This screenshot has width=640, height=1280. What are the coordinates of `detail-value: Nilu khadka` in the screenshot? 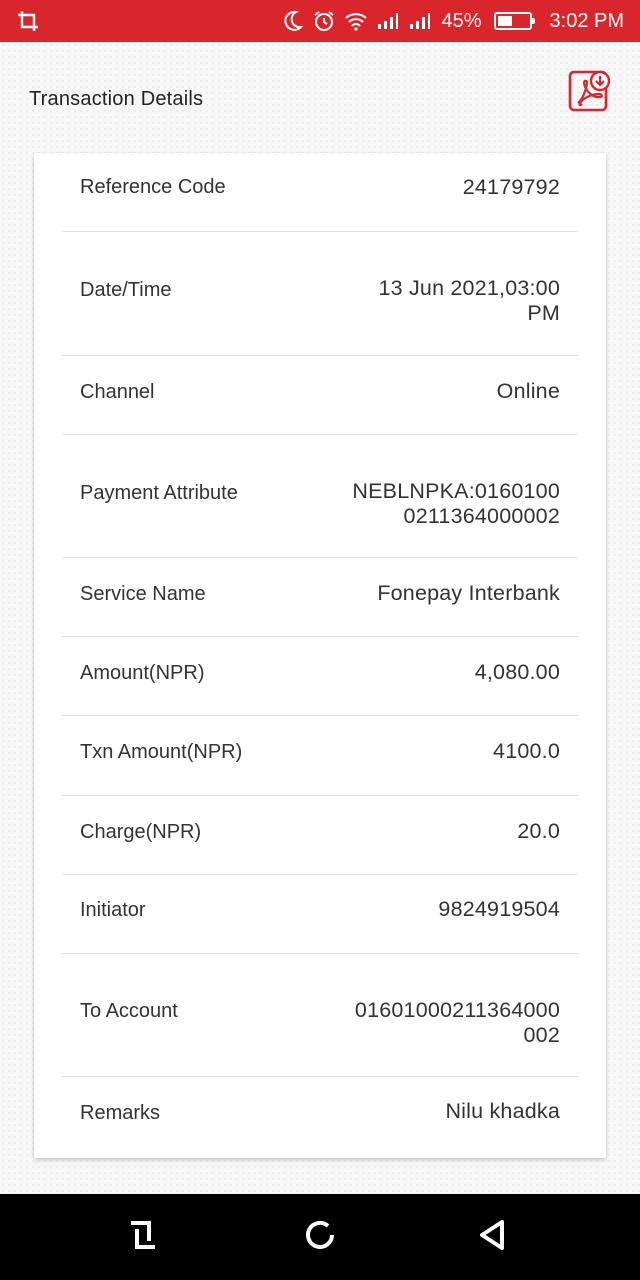 It's located at (502, 1111).